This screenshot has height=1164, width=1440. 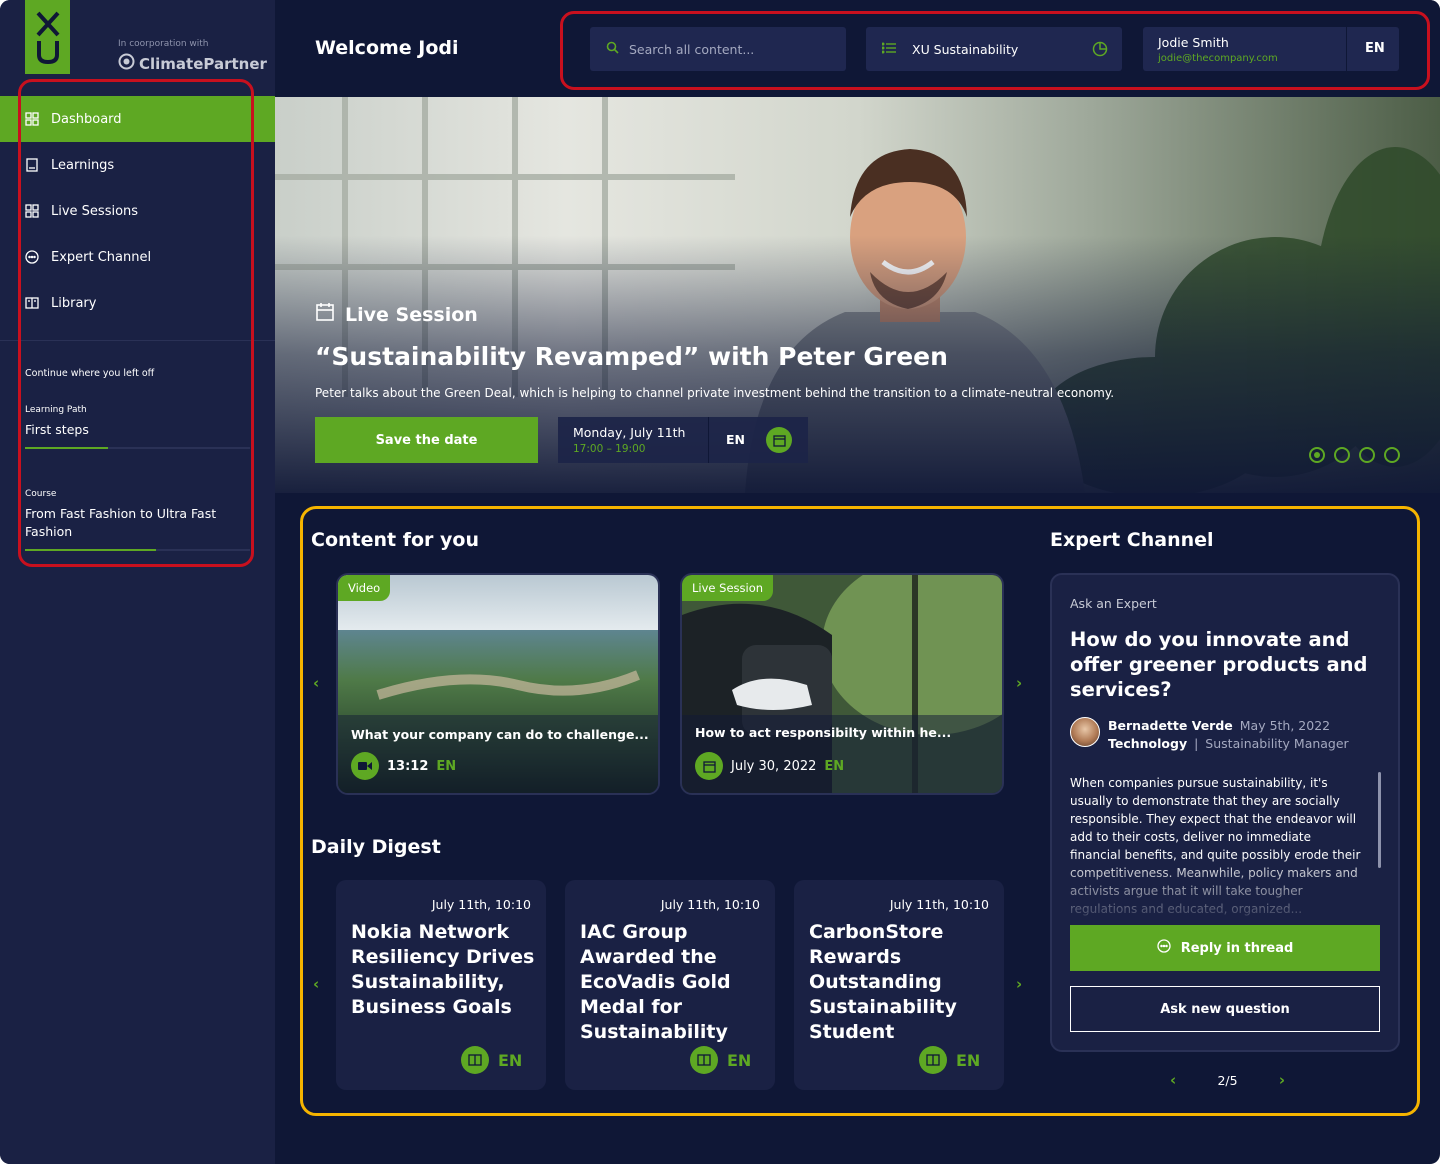 I want to click on workspace-selector: XU Sustainability, so click(x=994, y=49).